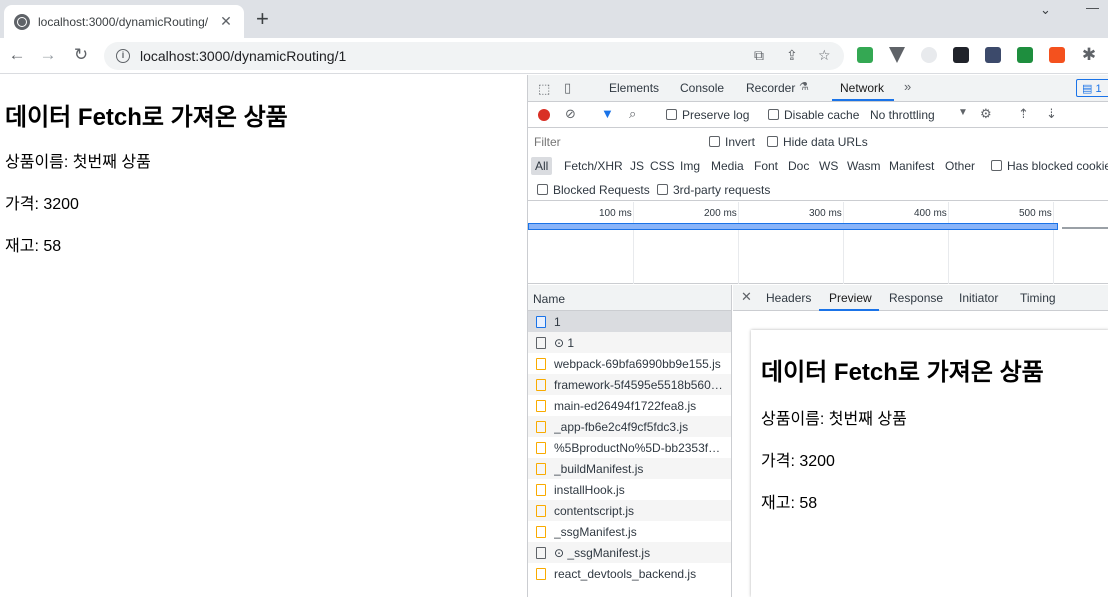 Image resolution: width=1108 pixels, height=597 pixels. What do you see at coordinates (17, 55) in the screenshot?
I see `back-button: ←` at bounding box center [17, 55].